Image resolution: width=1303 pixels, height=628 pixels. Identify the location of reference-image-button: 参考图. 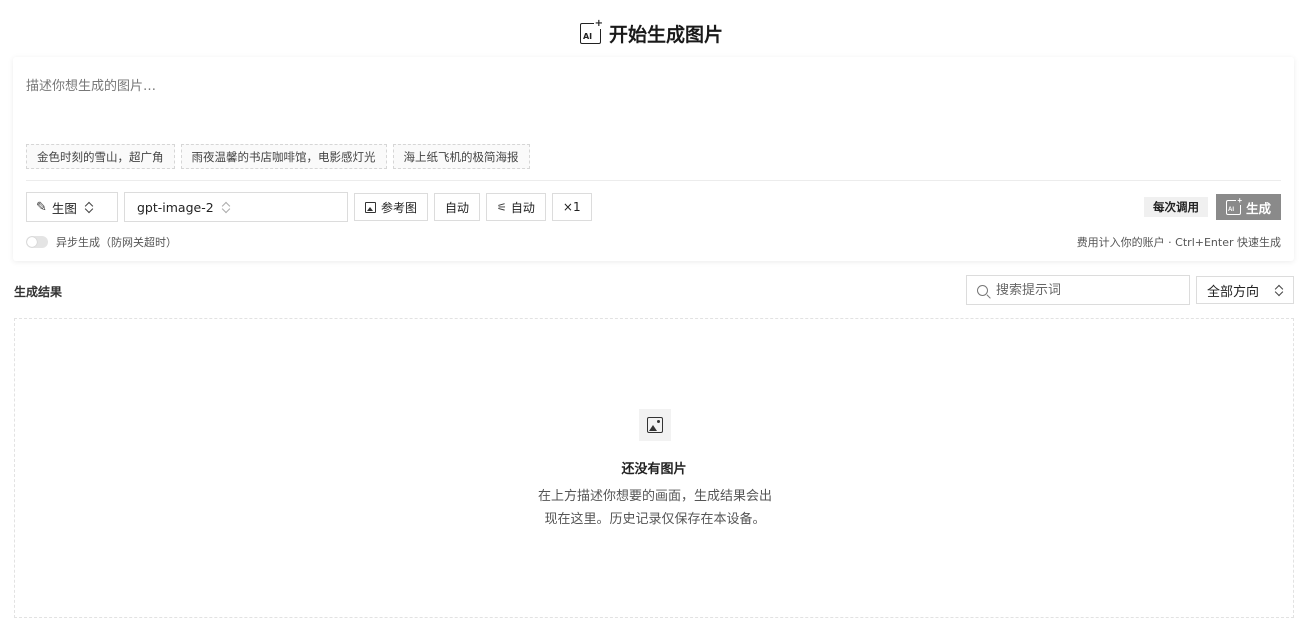
(391, 207).